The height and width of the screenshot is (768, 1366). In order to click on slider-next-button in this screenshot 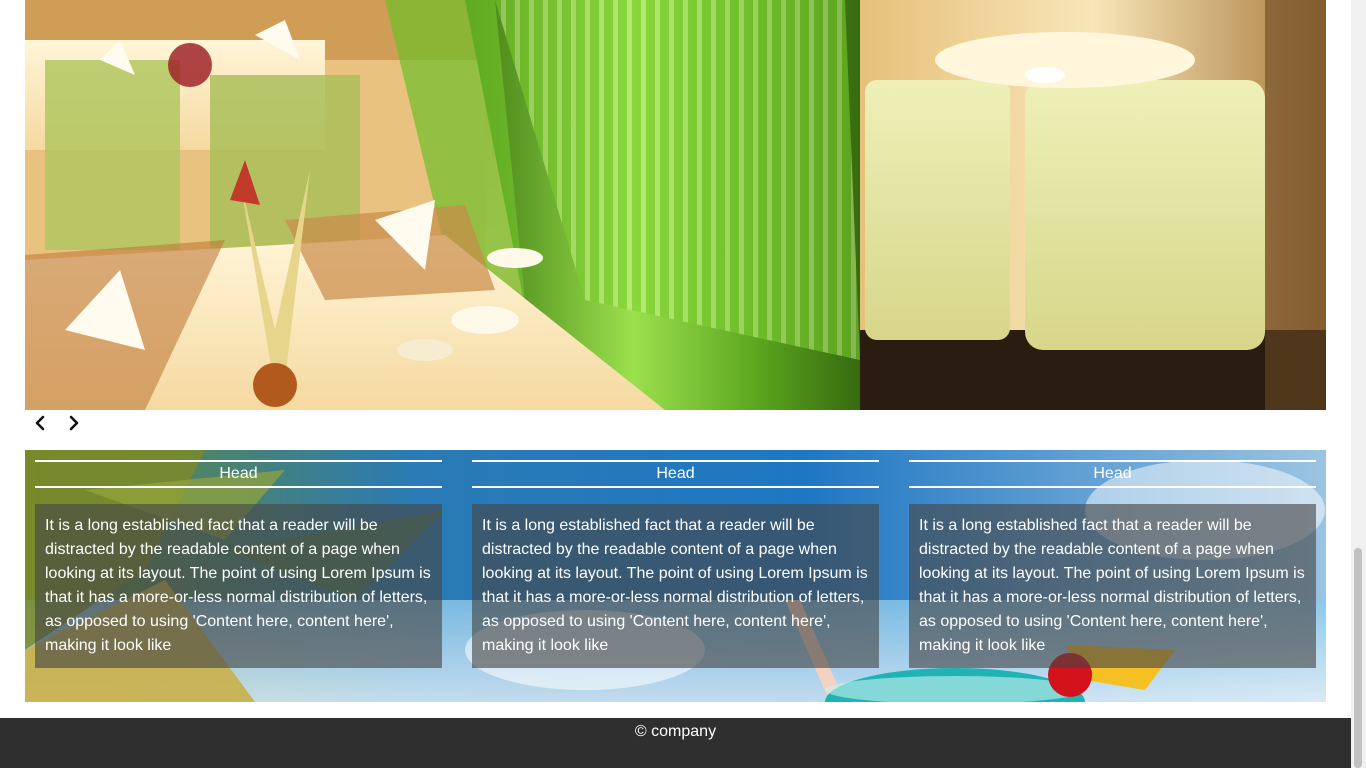, I will do `click(74, 423)`.